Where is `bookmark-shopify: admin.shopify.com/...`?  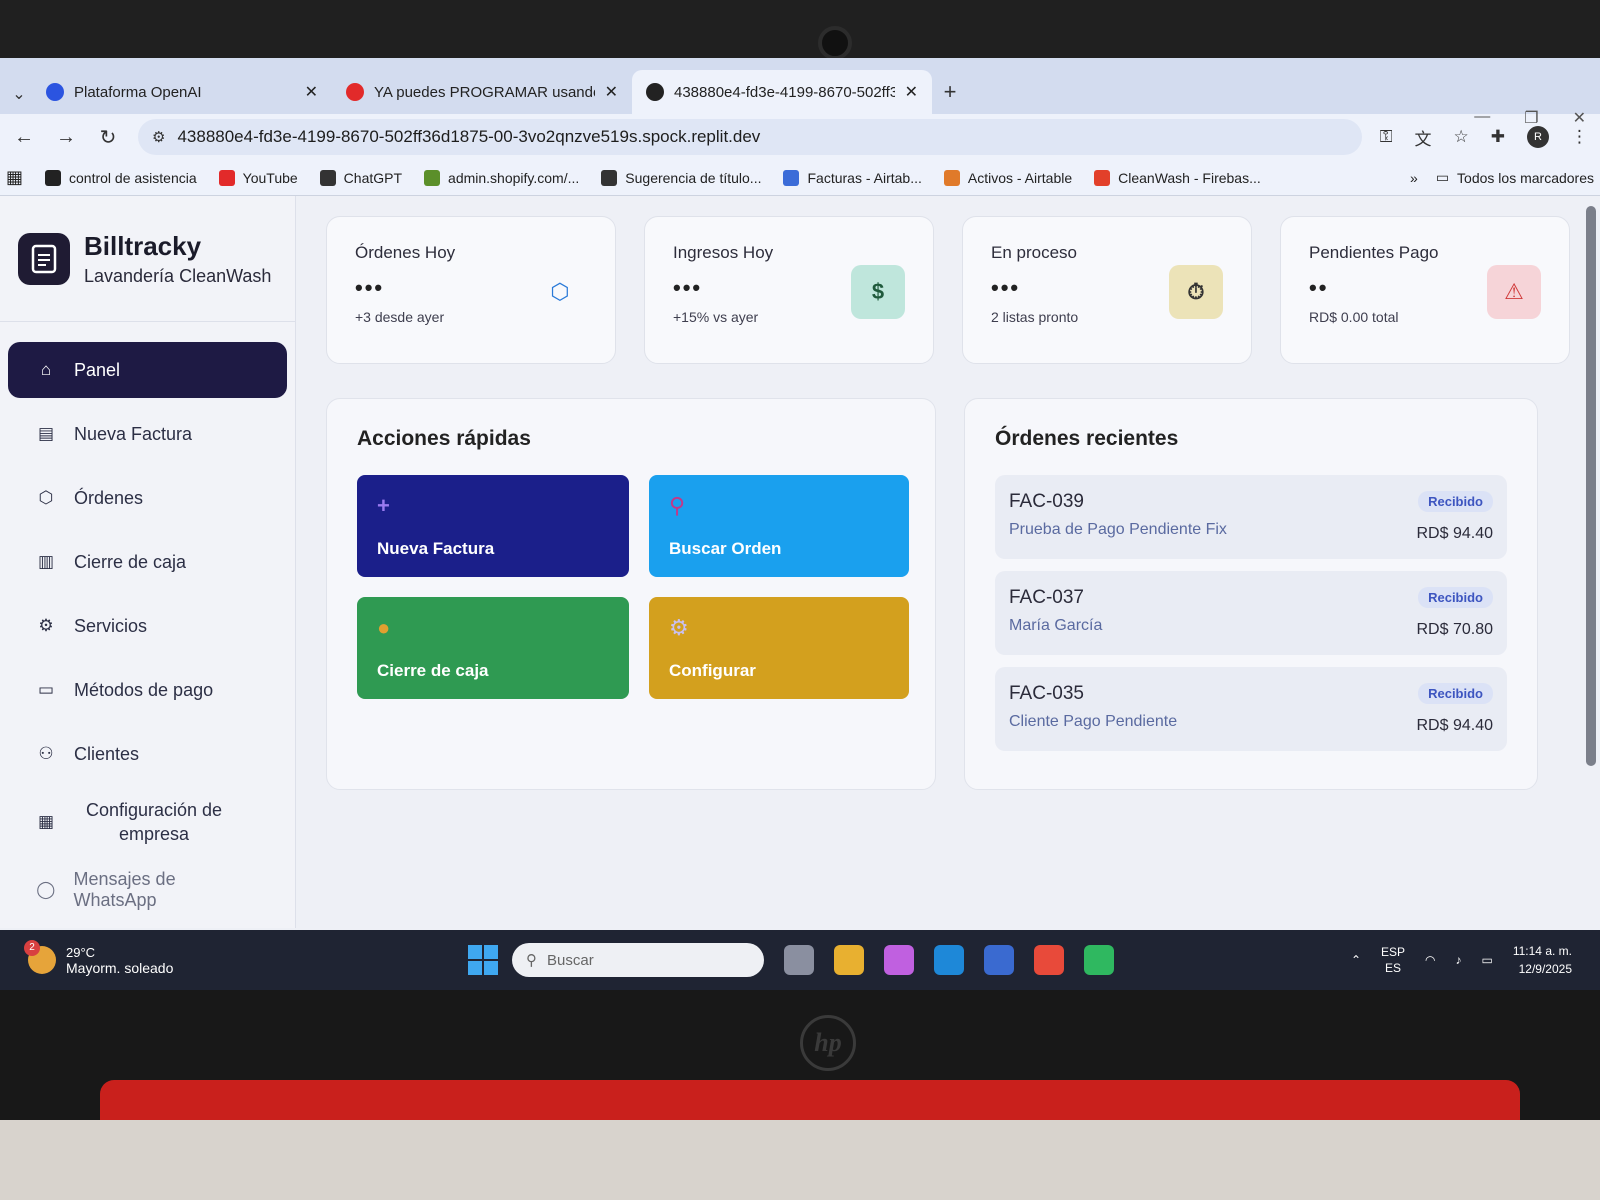 bookmark-shopify: admin.shopify.com/... is located at coordinates (501, 177).